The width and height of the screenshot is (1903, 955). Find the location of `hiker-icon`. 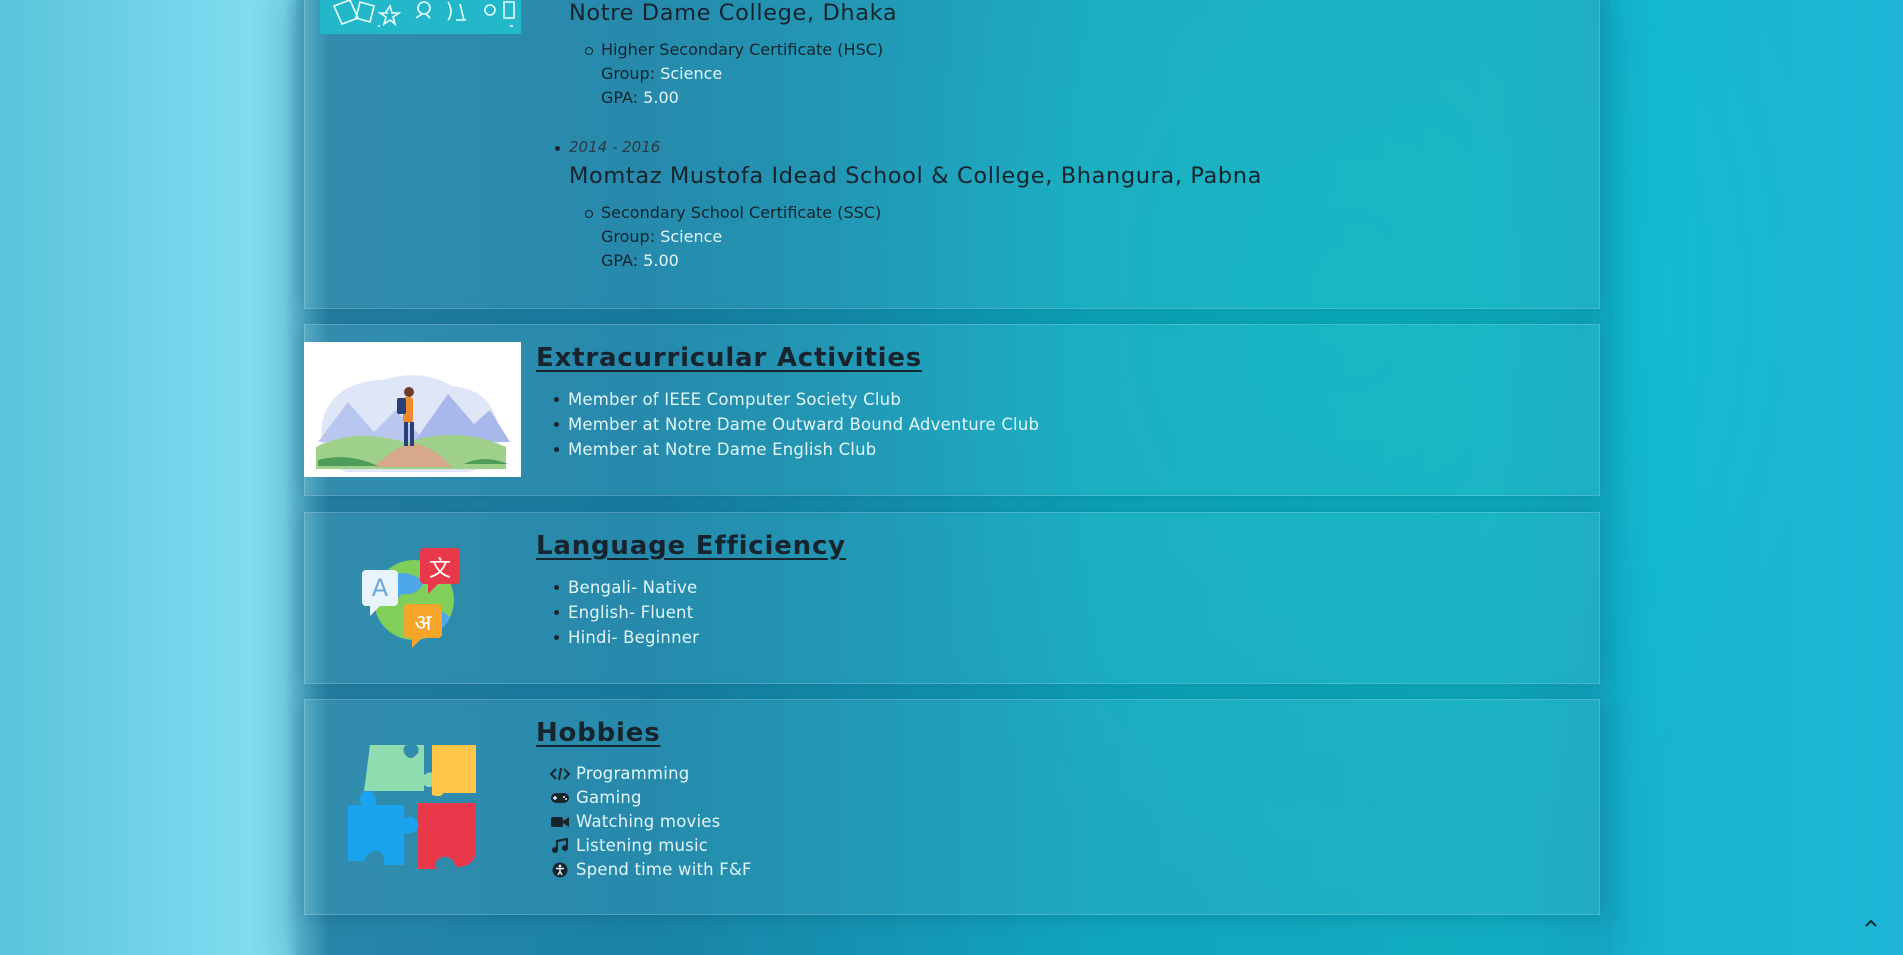

hiker-icon is located at coordinates (413, 423).